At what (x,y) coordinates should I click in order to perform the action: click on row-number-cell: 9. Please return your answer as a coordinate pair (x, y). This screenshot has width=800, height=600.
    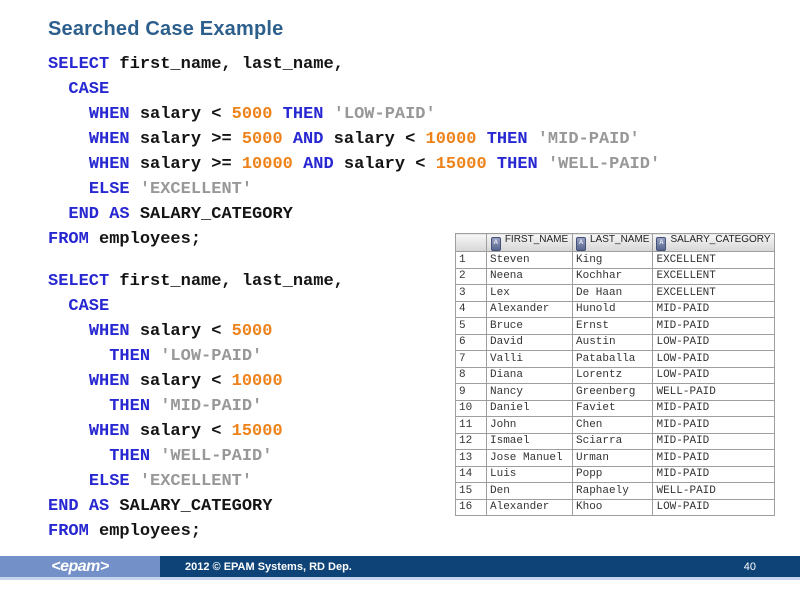
    Looking at the image, I should click on (471, 392).